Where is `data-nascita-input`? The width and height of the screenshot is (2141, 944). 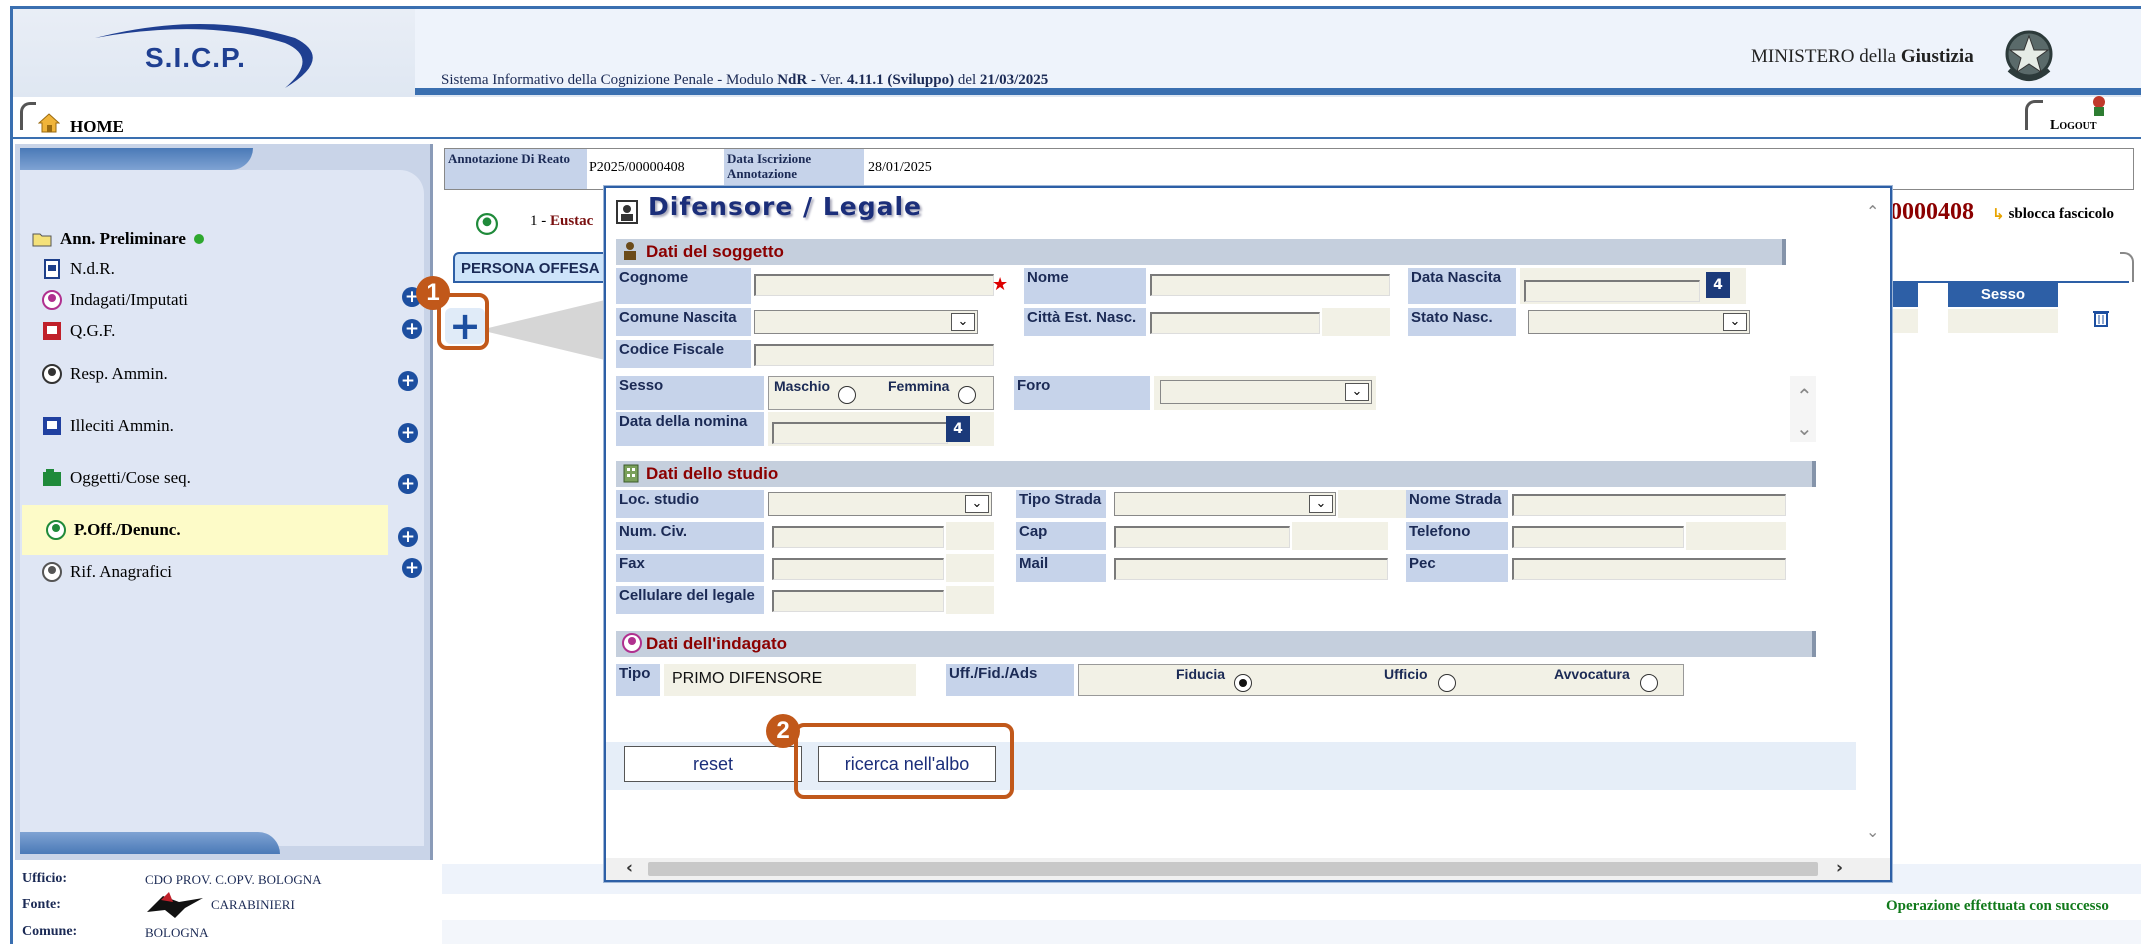
data-nascita-input is located at coordinates (1612, 291).